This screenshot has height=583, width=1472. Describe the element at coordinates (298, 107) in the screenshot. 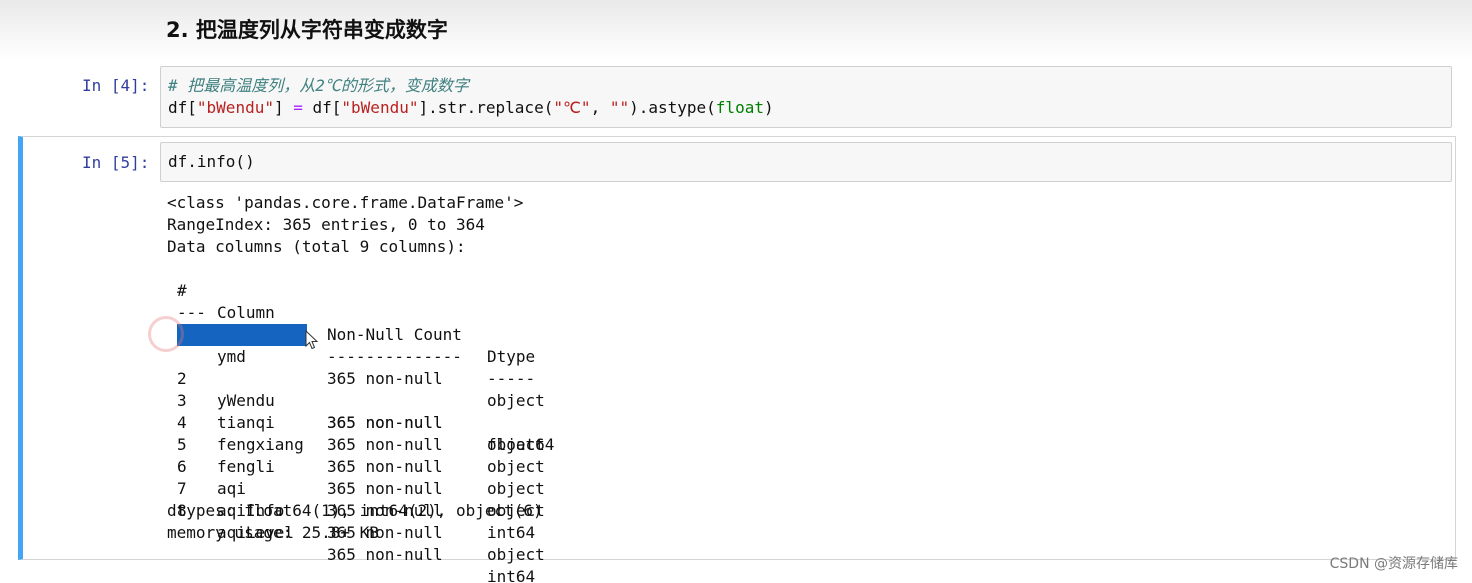

I see `code-operator: =` at that location.